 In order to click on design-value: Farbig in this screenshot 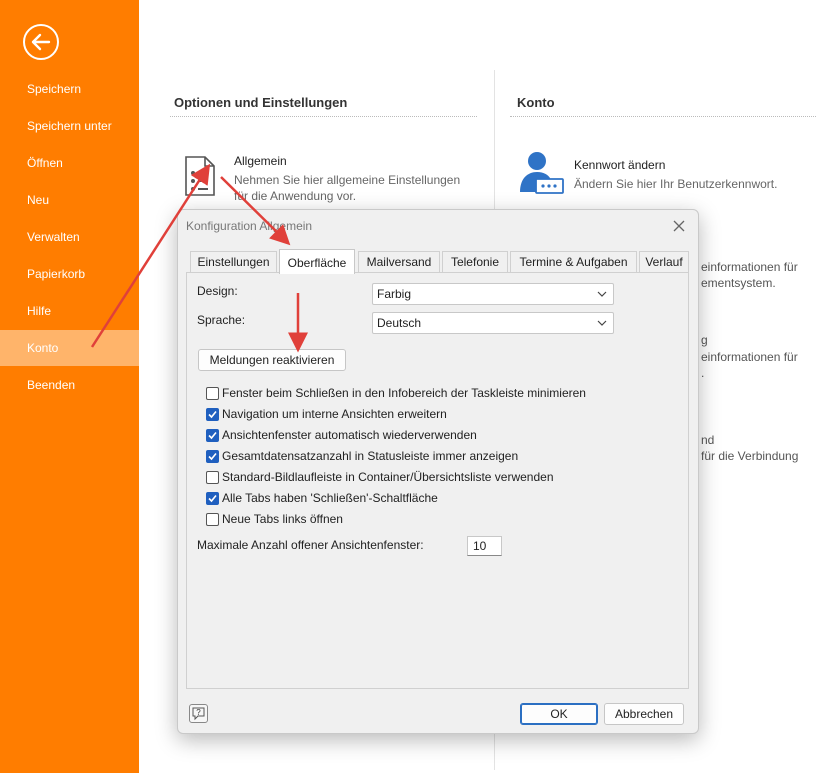, I will do `click(394, 294)`.